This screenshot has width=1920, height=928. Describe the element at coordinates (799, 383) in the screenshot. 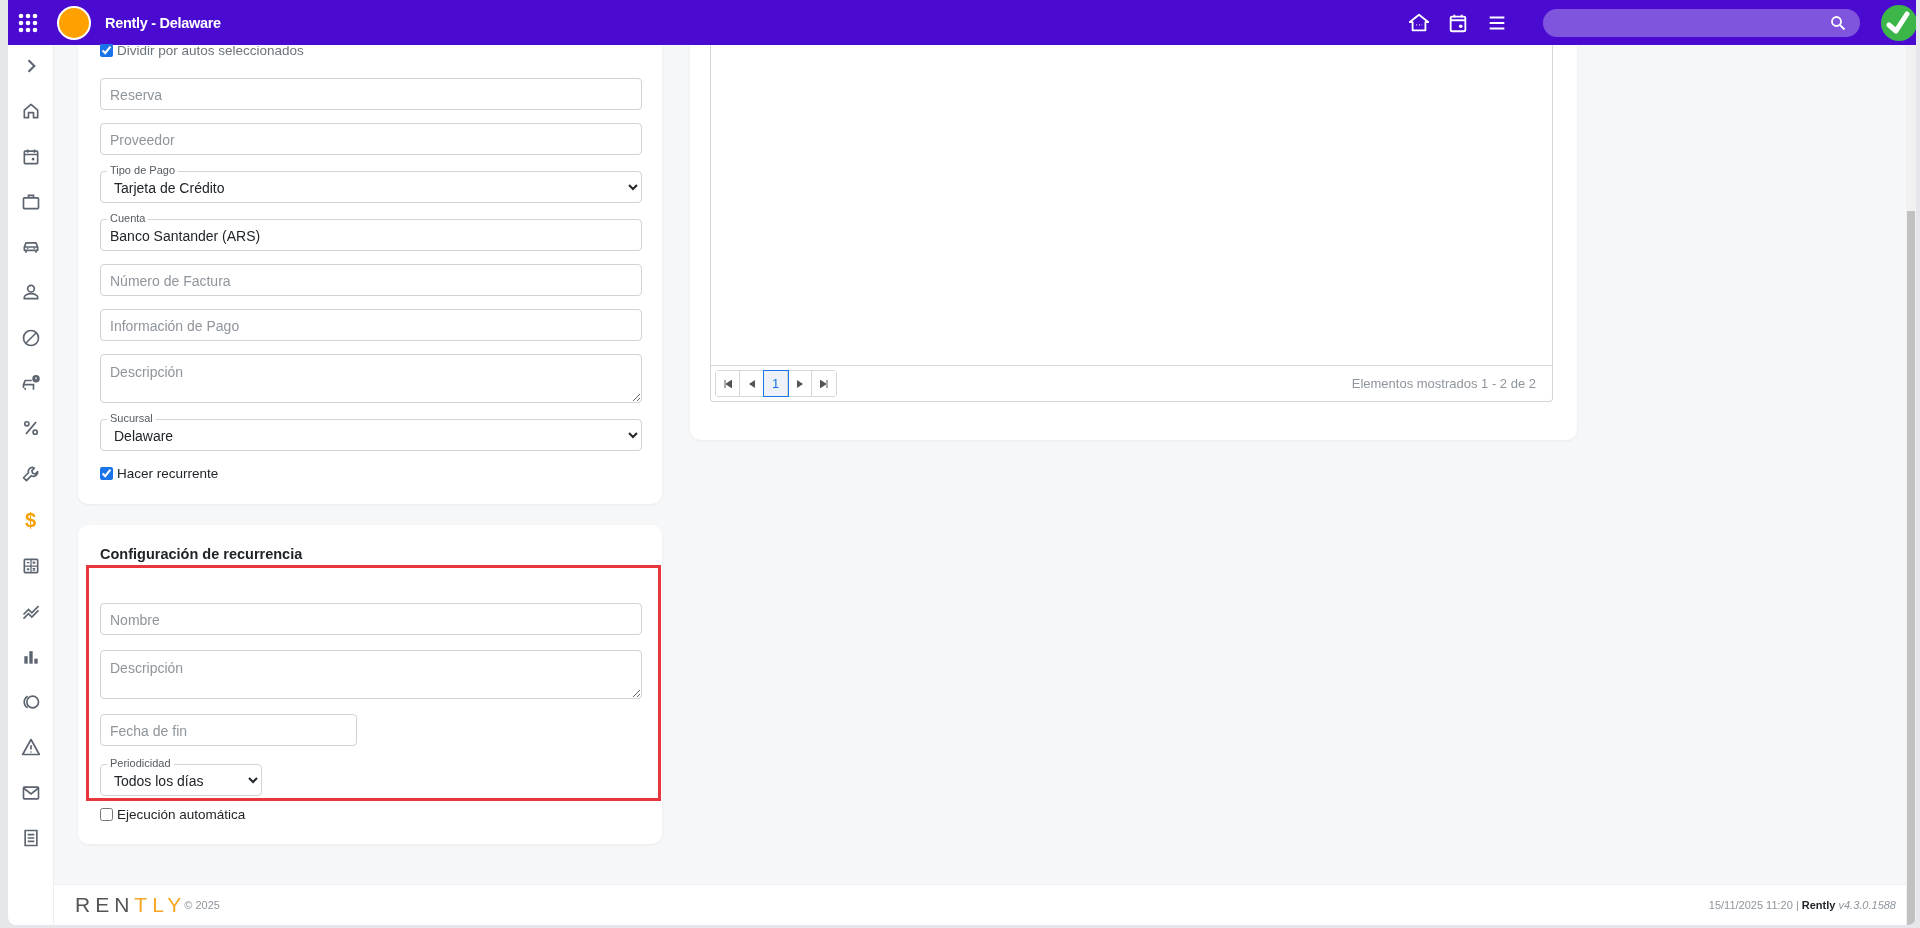

I see `next-page-icon` at that location.